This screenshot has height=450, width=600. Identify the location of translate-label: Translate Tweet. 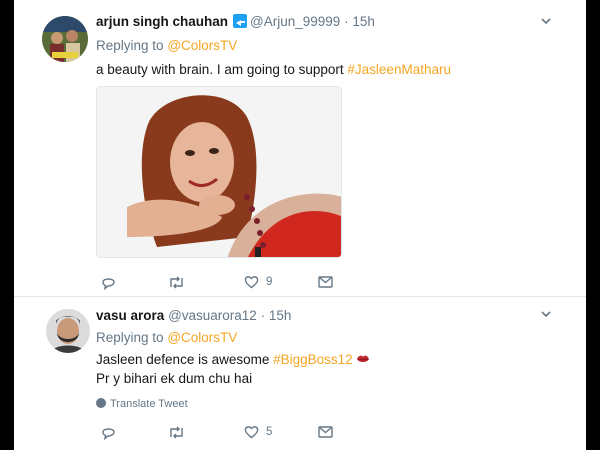
(149, 404).